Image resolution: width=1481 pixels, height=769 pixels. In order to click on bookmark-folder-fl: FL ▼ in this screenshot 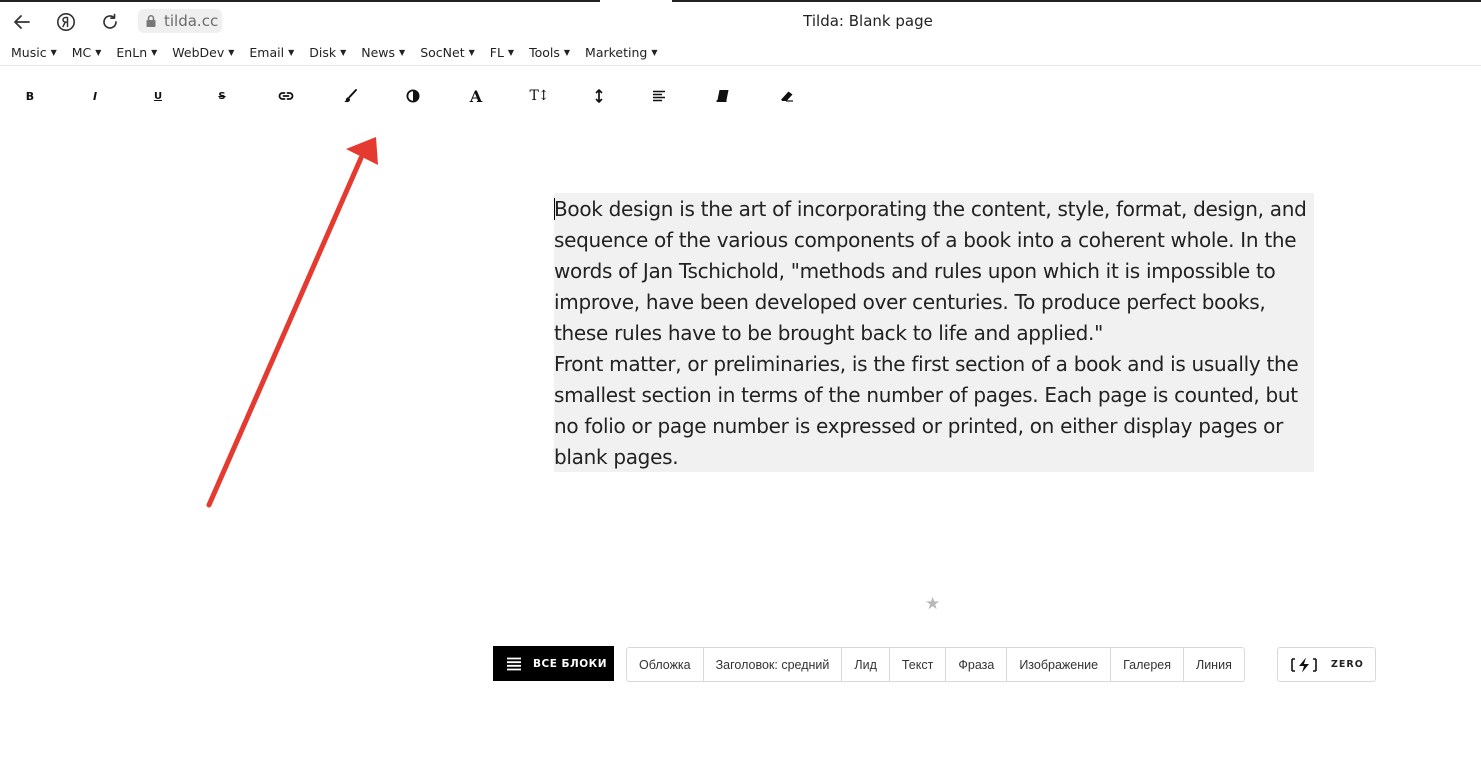, I will do `click(502, 52)`.